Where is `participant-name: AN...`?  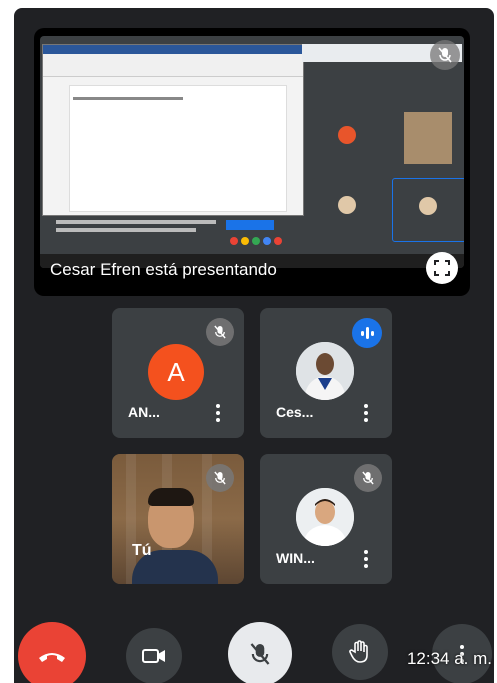
participant-name: AN... is located at coordinates (144, 412).